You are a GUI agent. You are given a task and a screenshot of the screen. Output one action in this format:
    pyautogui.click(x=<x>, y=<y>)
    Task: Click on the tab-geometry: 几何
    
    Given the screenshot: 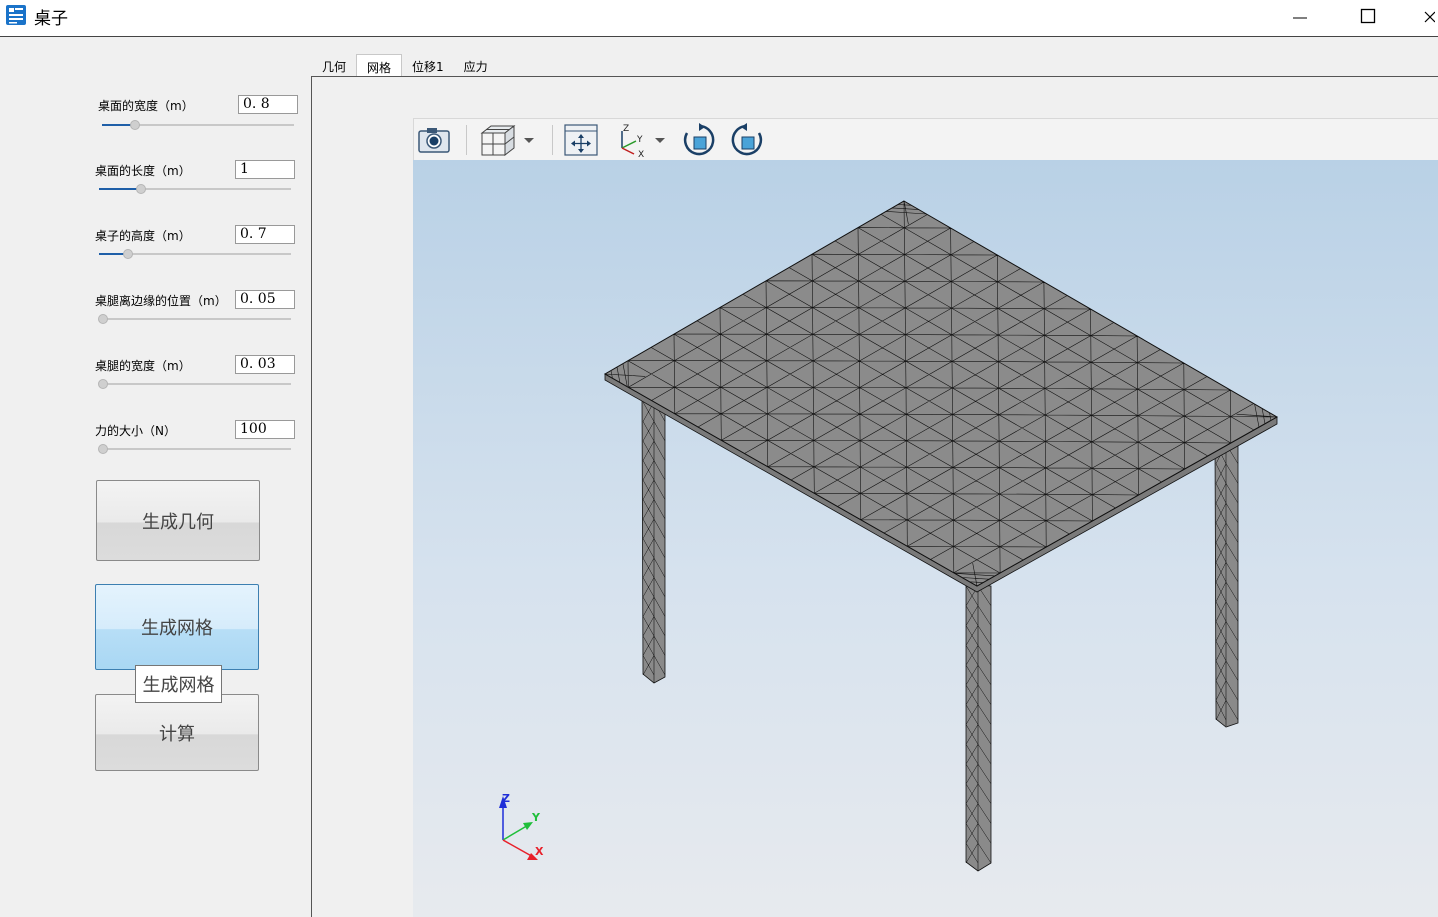 What is the action you would take?
    pyautogui.click(x=334, y=65)
    